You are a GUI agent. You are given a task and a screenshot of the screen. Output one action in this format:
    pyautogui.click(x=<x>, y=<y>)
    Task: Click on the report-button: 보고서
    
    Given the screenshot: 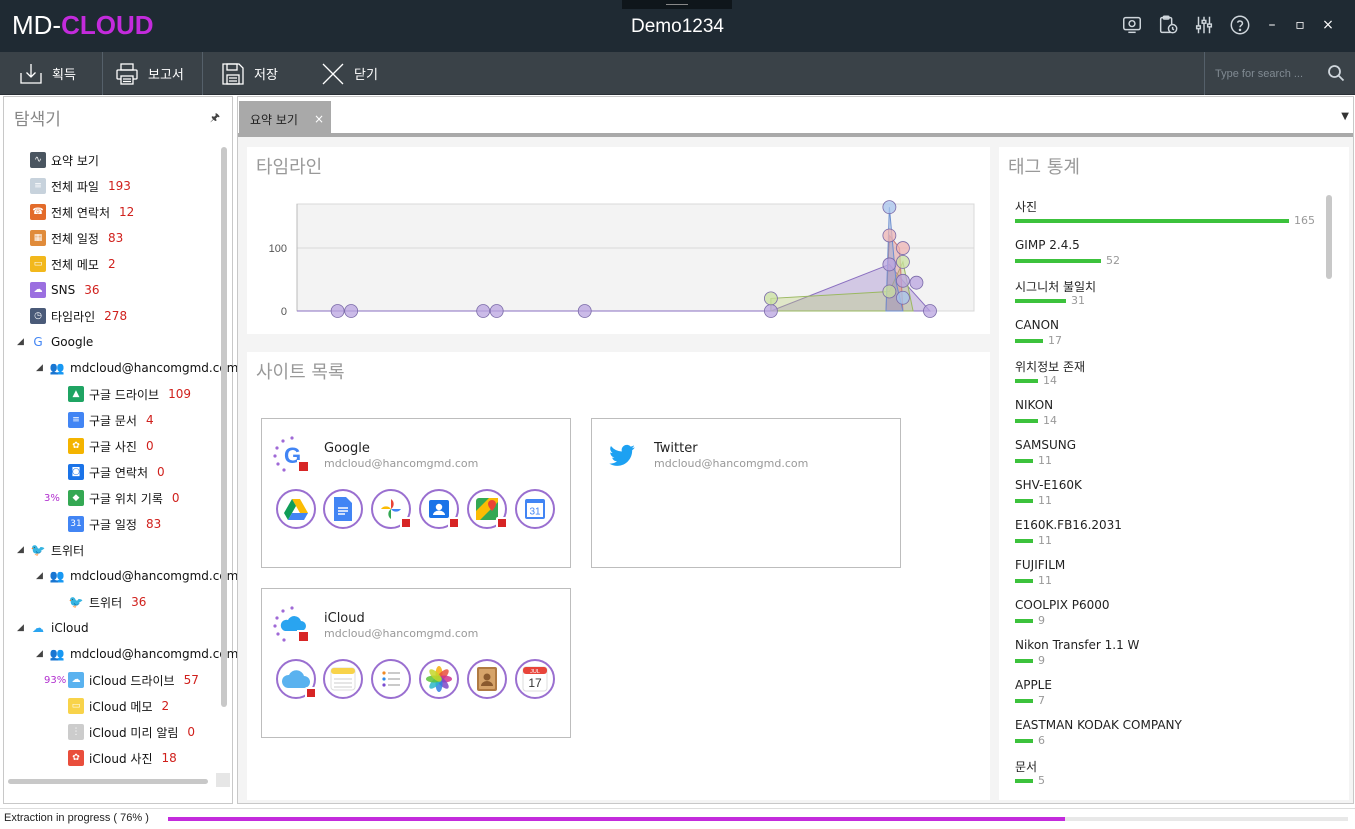 What is the action you would take?
    pyautogui.click(x=149, y=73)
    